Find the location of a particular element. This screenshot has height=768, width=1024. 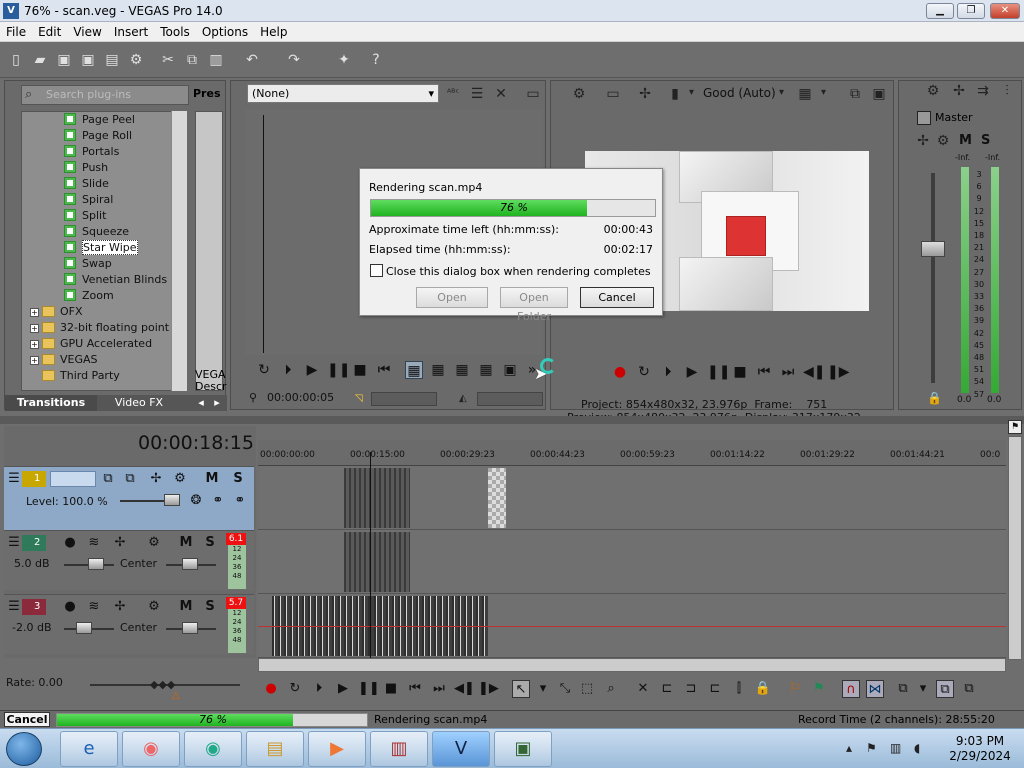

track-1-header: ☰ 1 ⧉ ⧉ ✢ ⚙ M S Level: 100.0 % ❂ ⚭ ⚭ is located at coordinates (129, 498).